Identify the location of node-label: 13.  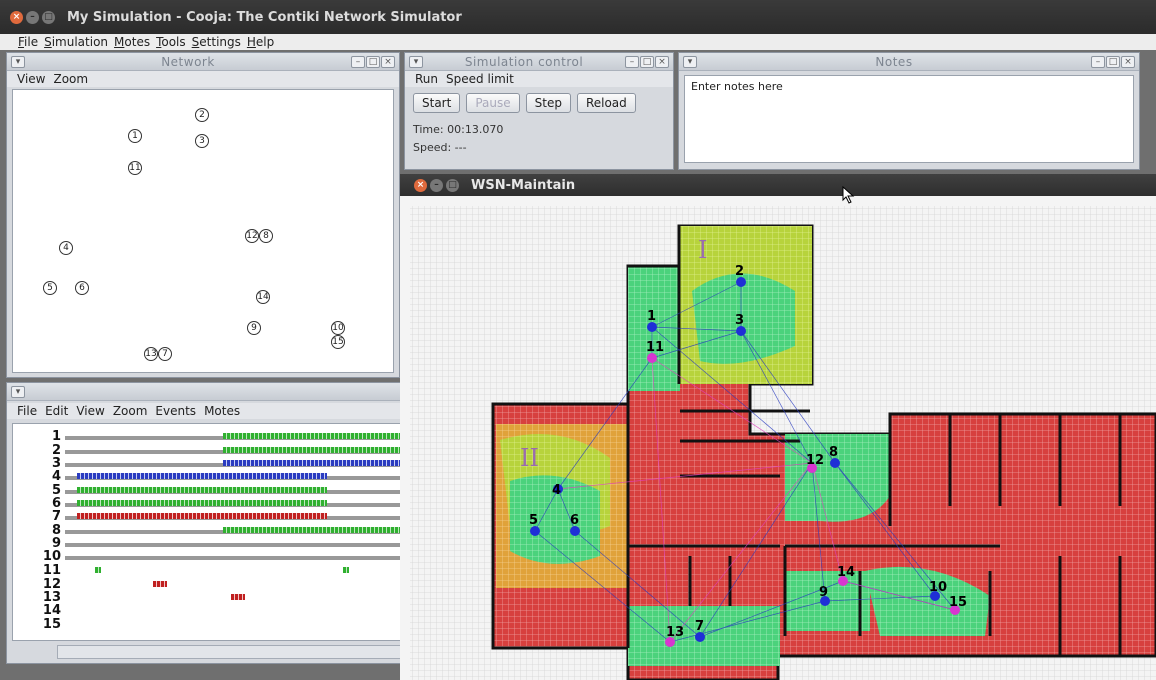
(675, 632).